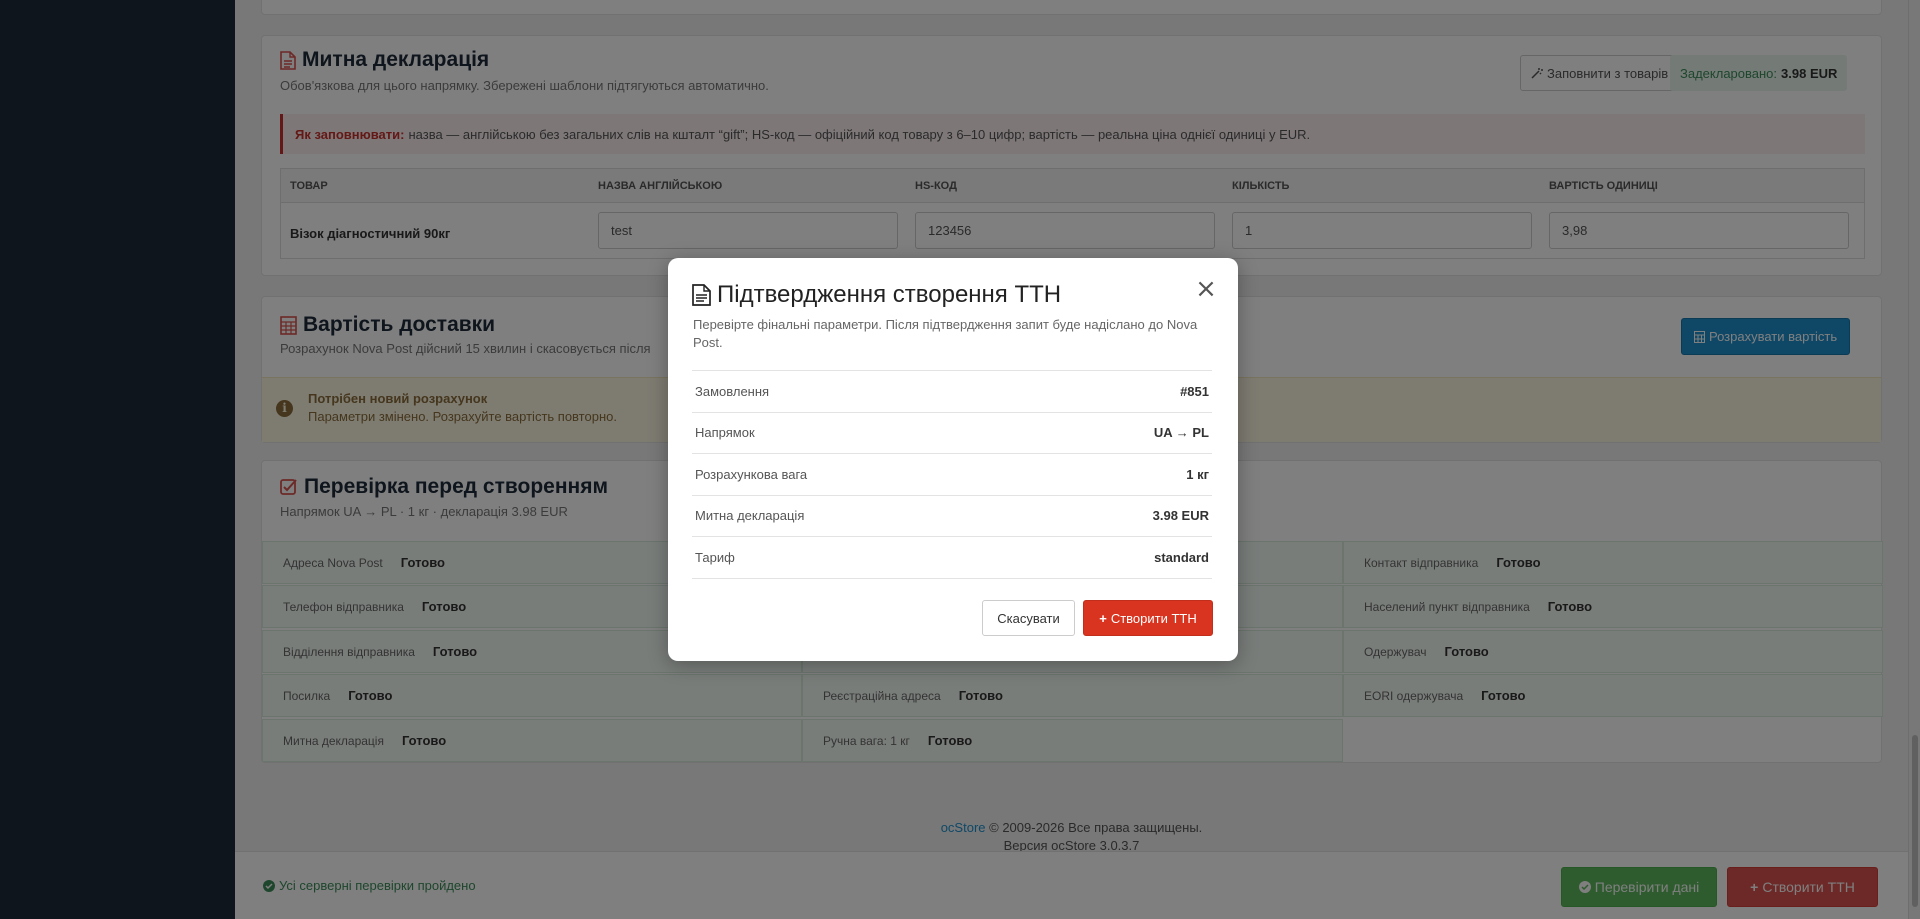 The width and height of the screenshot is (1920, 919). What do you see at coordinates (1194, 391) in the screenshot?
I see `summary-value: #851` at bounding box center [1194, 391].